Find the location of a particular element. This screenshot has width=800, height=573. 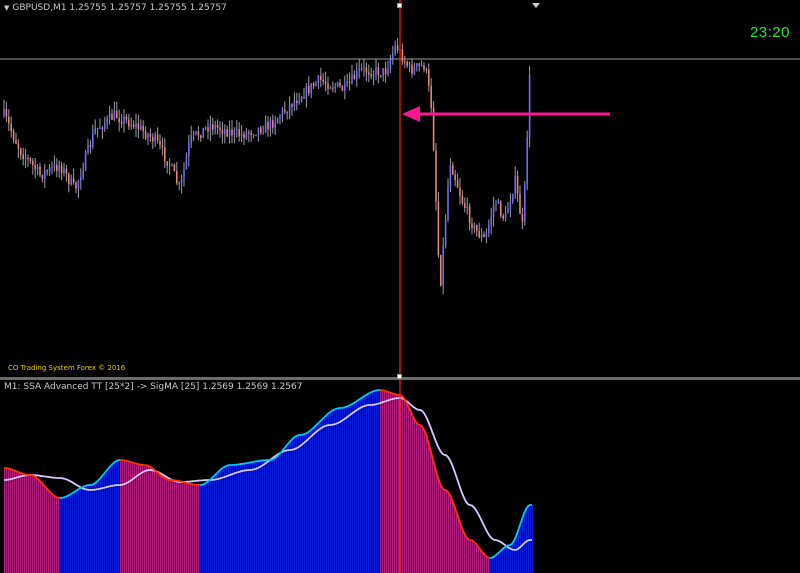

dropdown-triangle-icon: ▼ is located at coordinates (6, 8).